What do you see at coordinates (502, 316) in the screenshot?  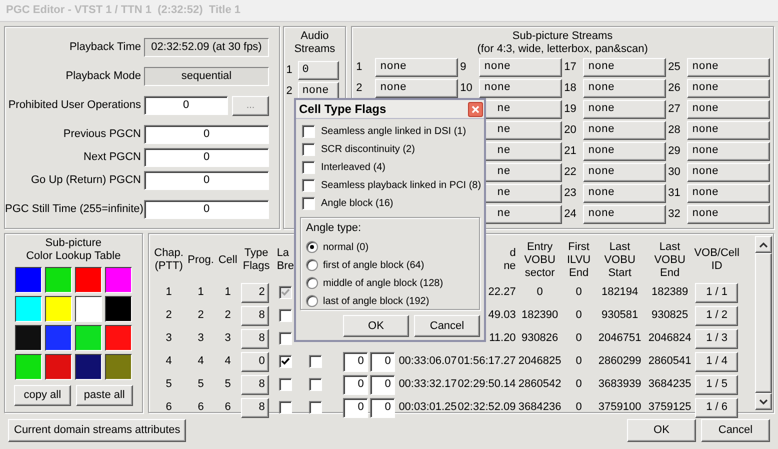 I see `table-cell-text: 49.03` at bounding box center [502, 316].